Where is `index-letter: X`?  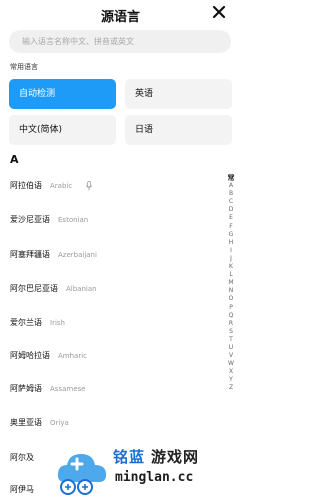
index-letter: X is located at coordinates (231, 372).